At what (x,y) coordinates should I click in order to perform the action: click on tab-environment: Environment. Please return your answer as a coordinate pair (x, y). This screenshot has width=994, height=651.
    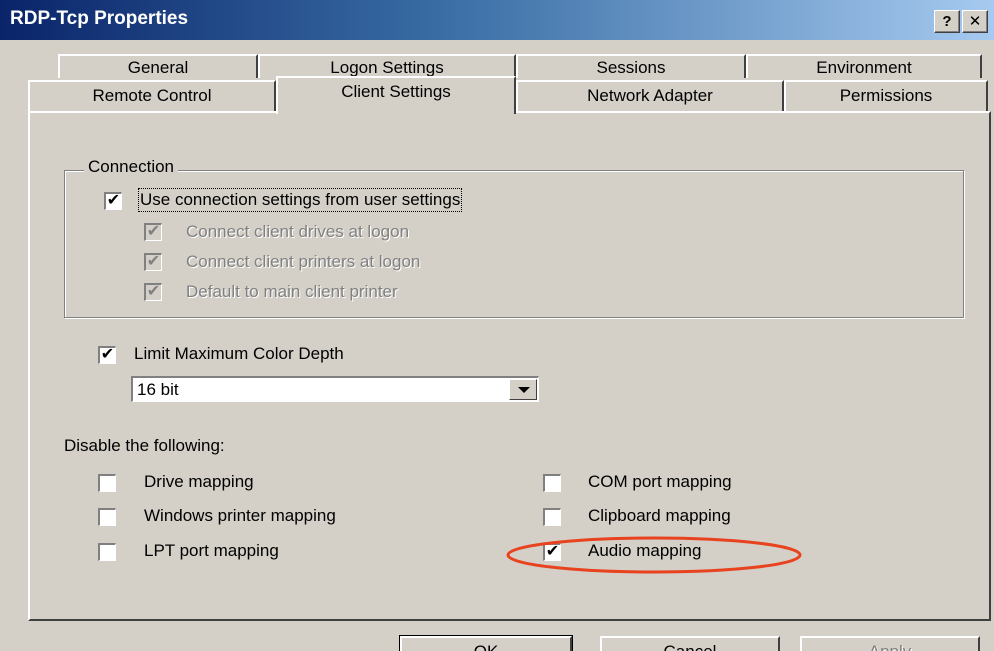
    Looking at the image, I should click on (864, 66).